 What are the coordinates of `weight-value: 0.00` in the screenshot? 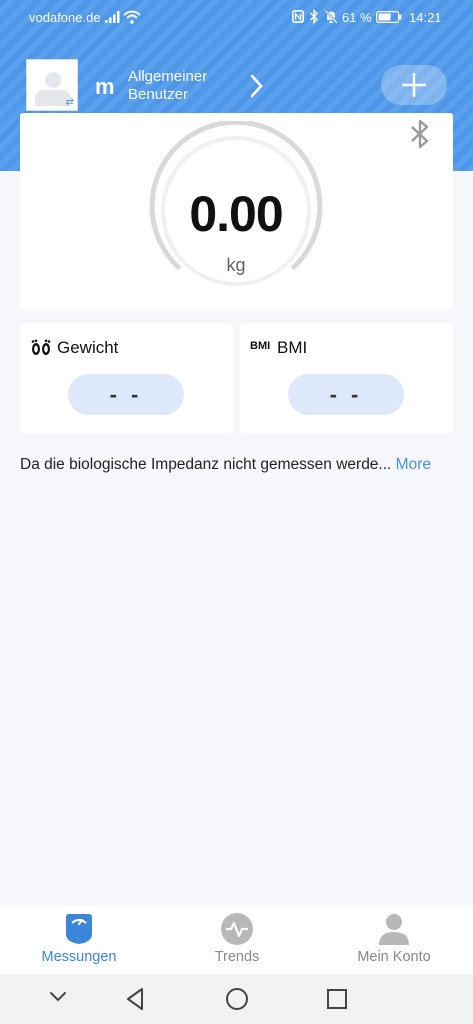 It's located at (236, 214).